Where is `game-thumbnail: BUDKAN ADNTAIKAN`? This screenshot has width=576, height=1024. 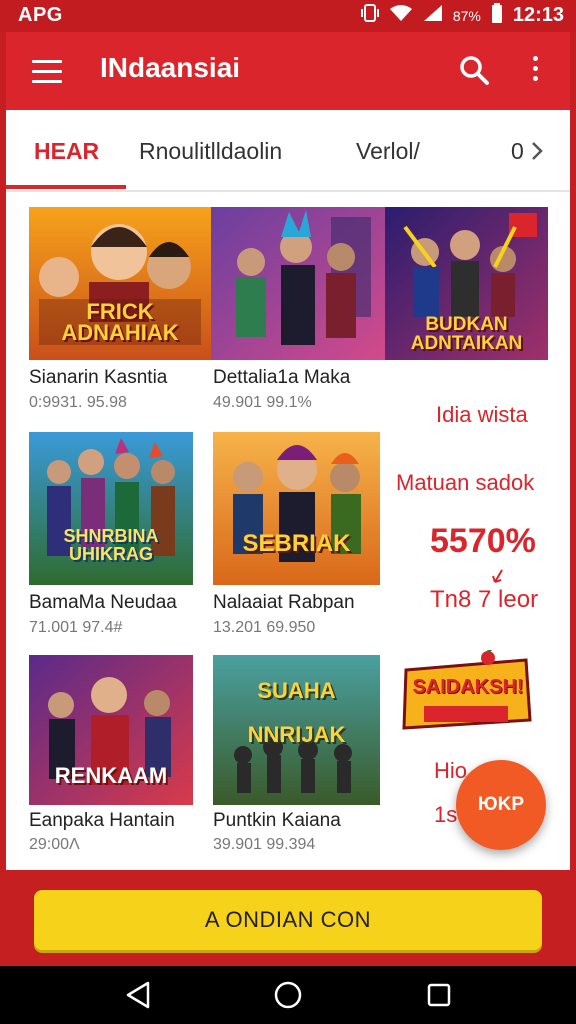
game-thumbnail: BUDKAN ADNTAIKAN is located at coordinates (466, 283).